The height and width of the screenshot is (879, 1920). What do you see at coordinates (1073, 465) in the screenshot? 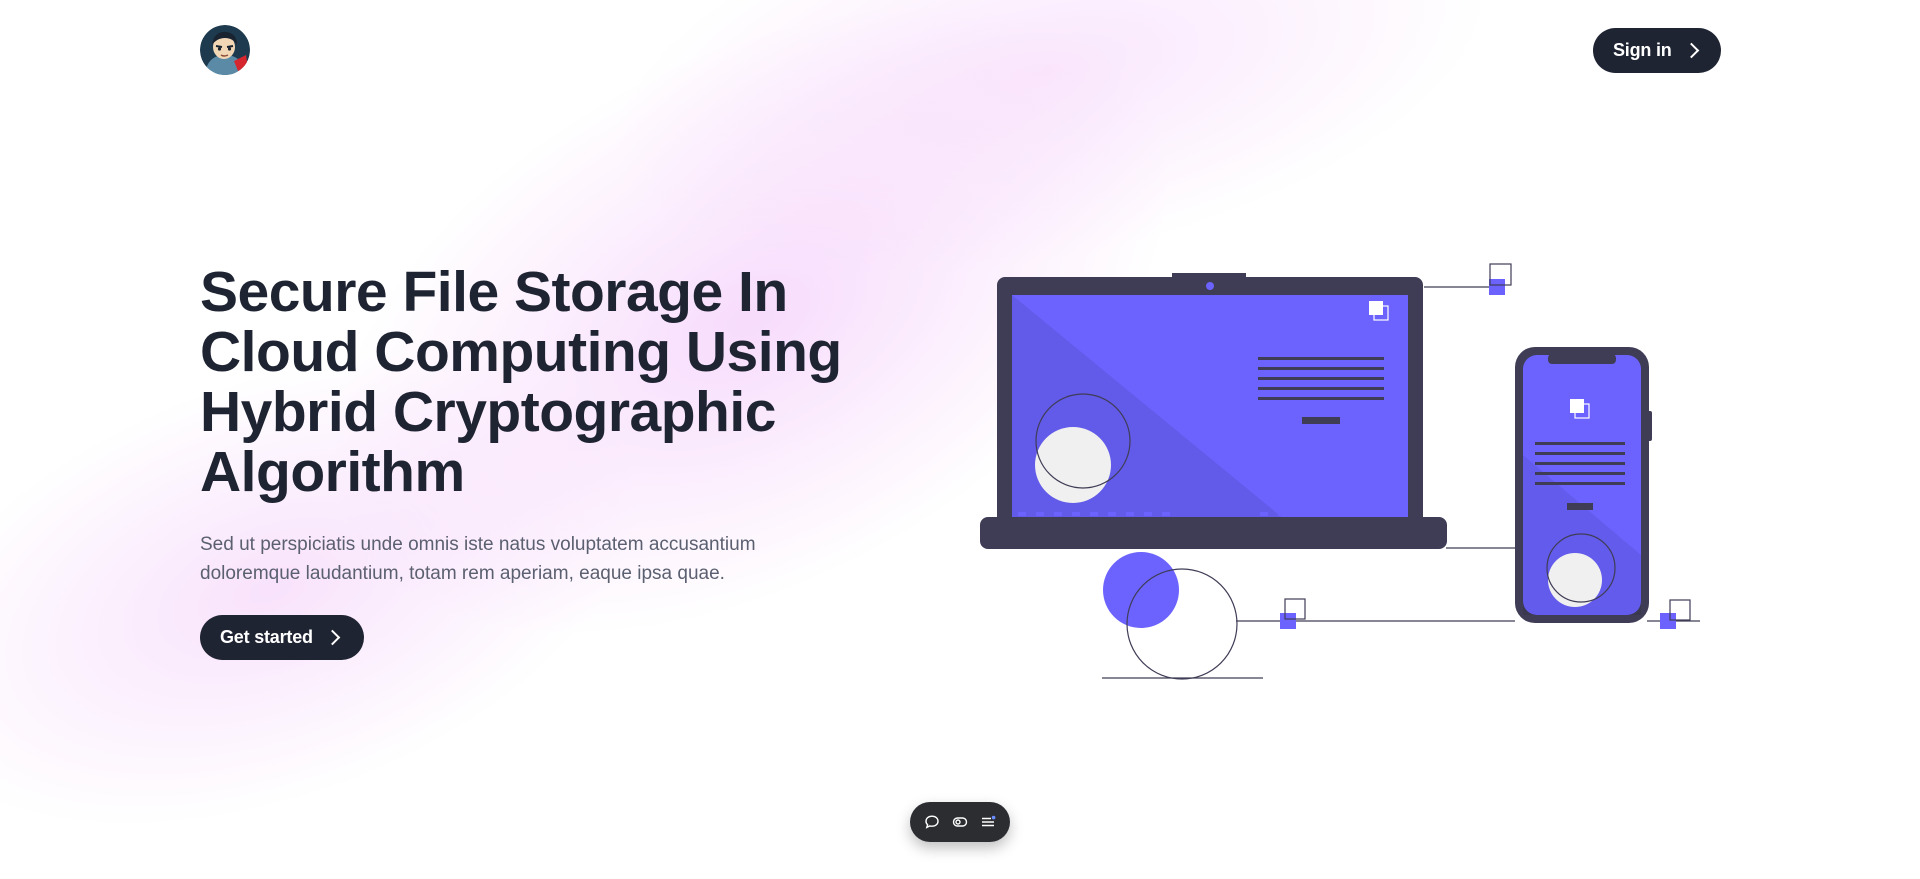
I see `screen-circle` at bounding box center [1073, 465].